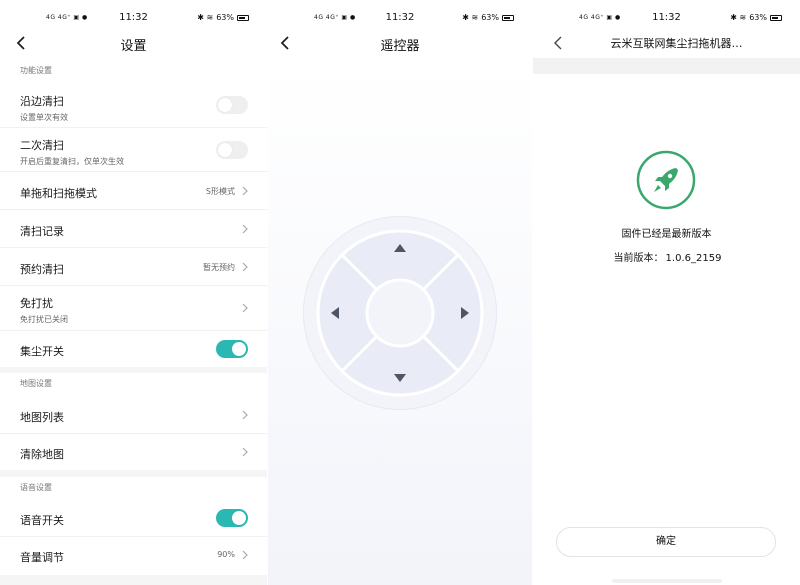 The image size is (800, 585). Describe the element at coordinates (133, 415) in the screenshot. I see `row-map-list: 地图列表` at that location.